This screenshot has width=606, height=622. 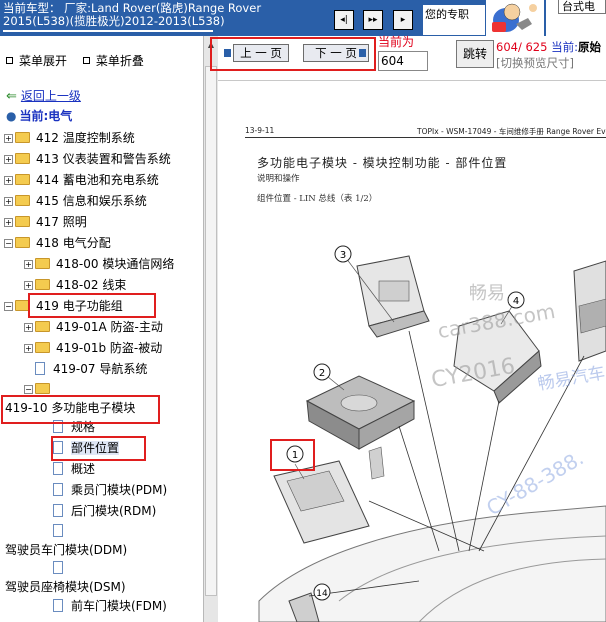 I want to click on tree-item-419-07: 419-07 导航系统, so click(x=91, y=369).